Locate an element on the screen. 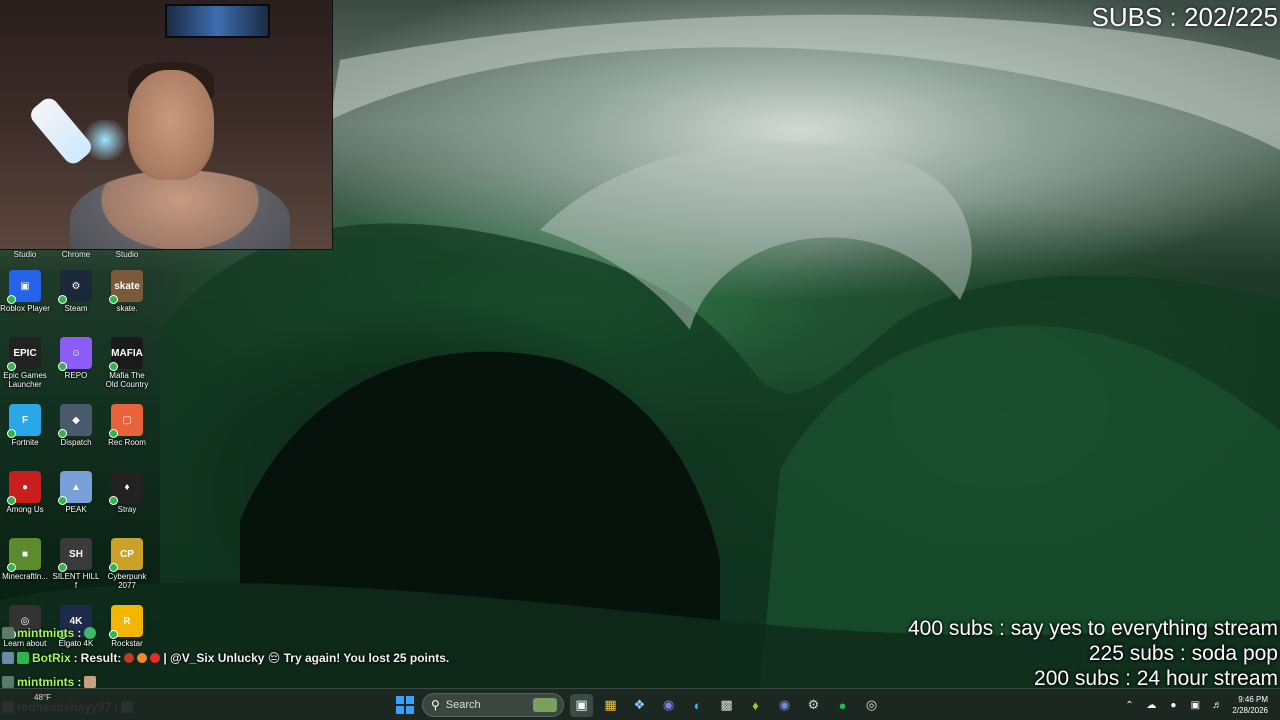  streamer-head is located at coordinates (171, 125).